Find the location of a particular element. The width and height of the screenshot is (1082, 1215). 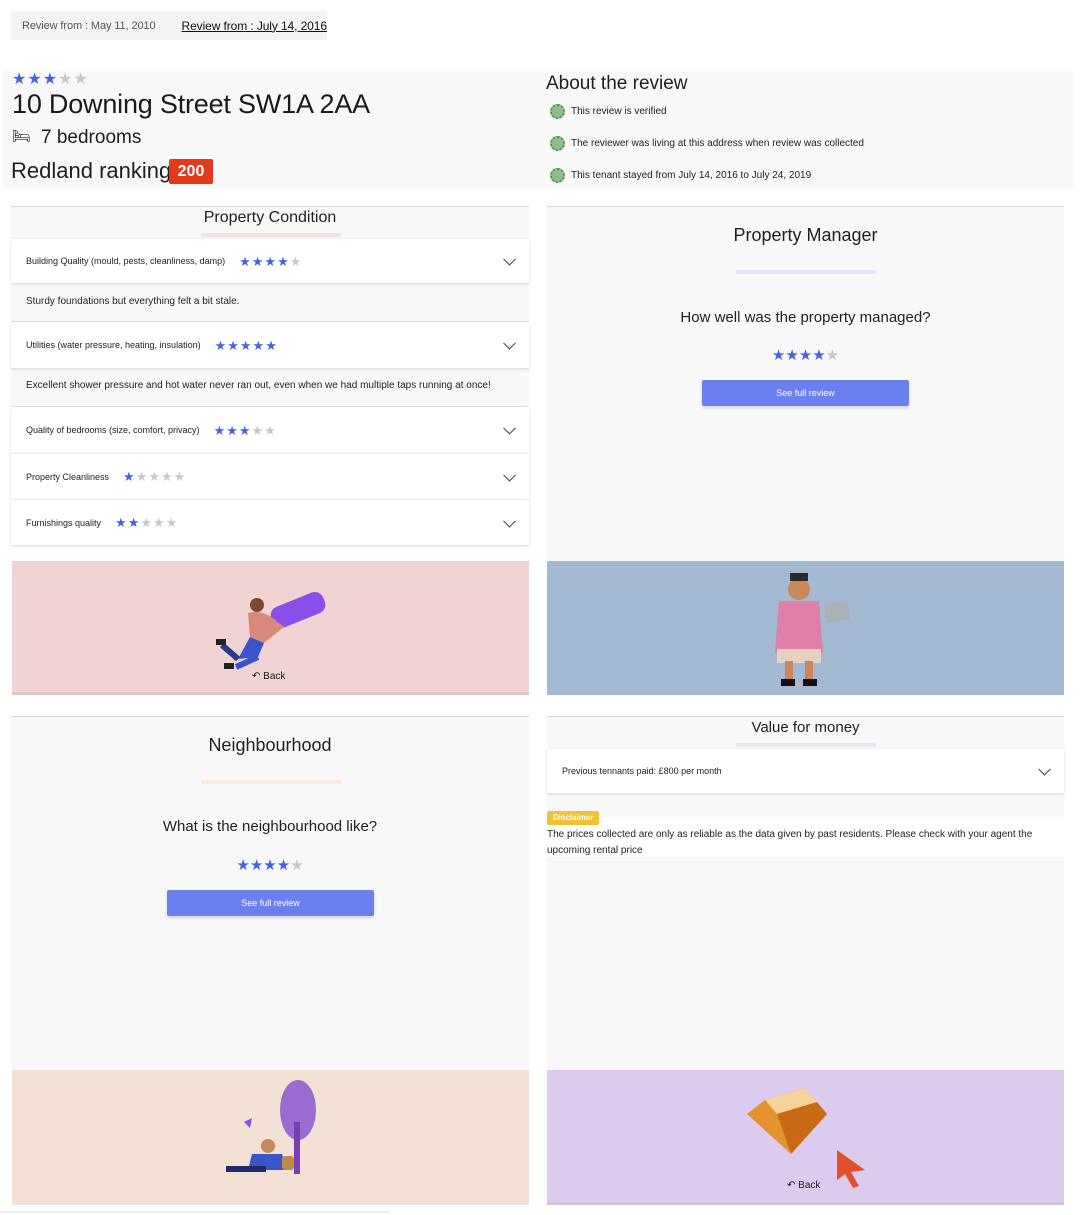

manager-illustration is located at coordinates (805, 628).